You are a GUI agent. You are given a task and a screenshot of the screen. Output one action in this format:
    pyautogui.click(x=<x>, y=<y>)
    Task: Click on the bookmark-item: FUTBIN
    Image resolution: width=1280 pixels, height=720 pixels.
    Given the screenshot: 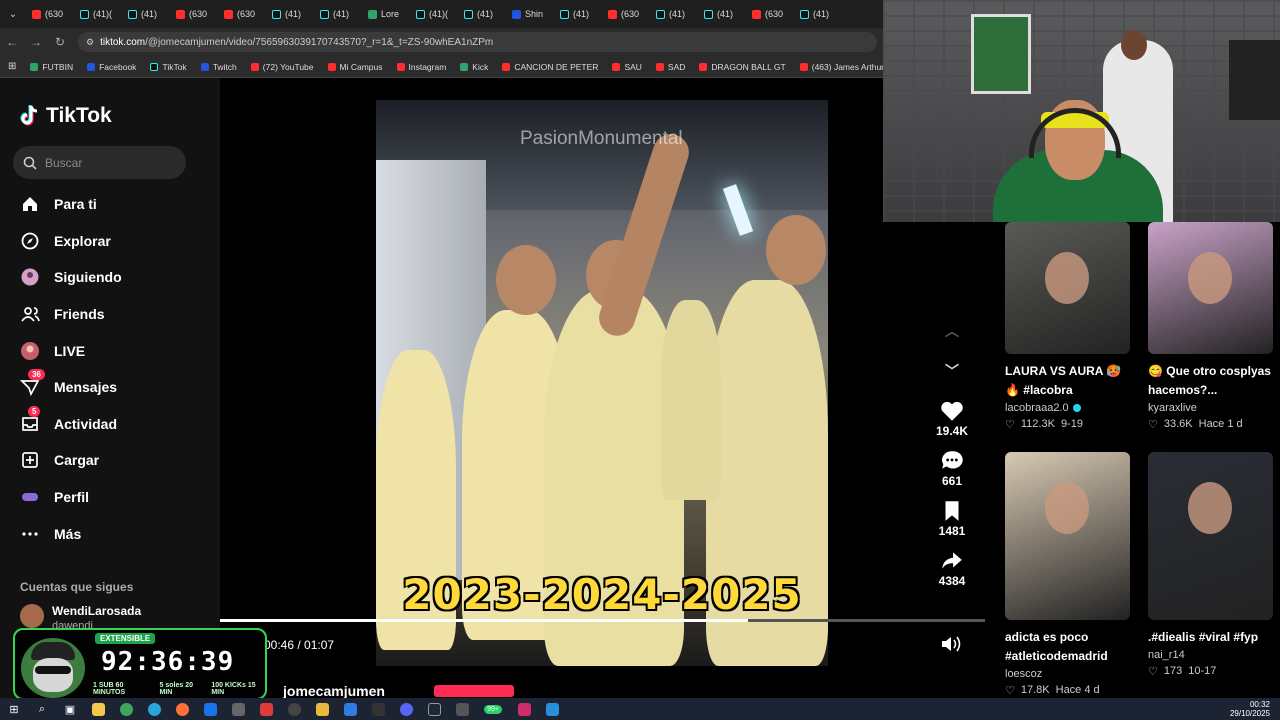 What is the action you would take?
    pyautogui.click(x=51, y=67)
    